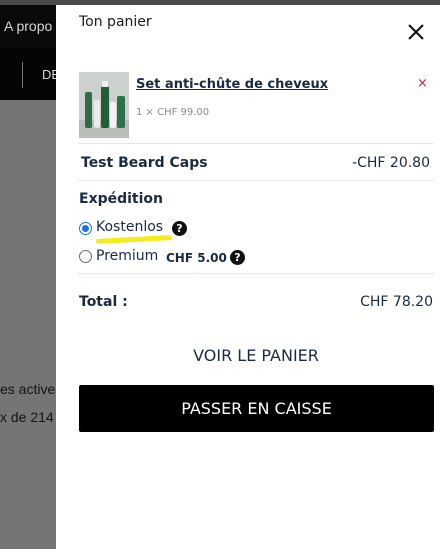 This screenshot has width=440, height=549. What do you see at coordinates (22, 75) in the screenshot?
I see `nav-divider` at bounding box center [22, 75].